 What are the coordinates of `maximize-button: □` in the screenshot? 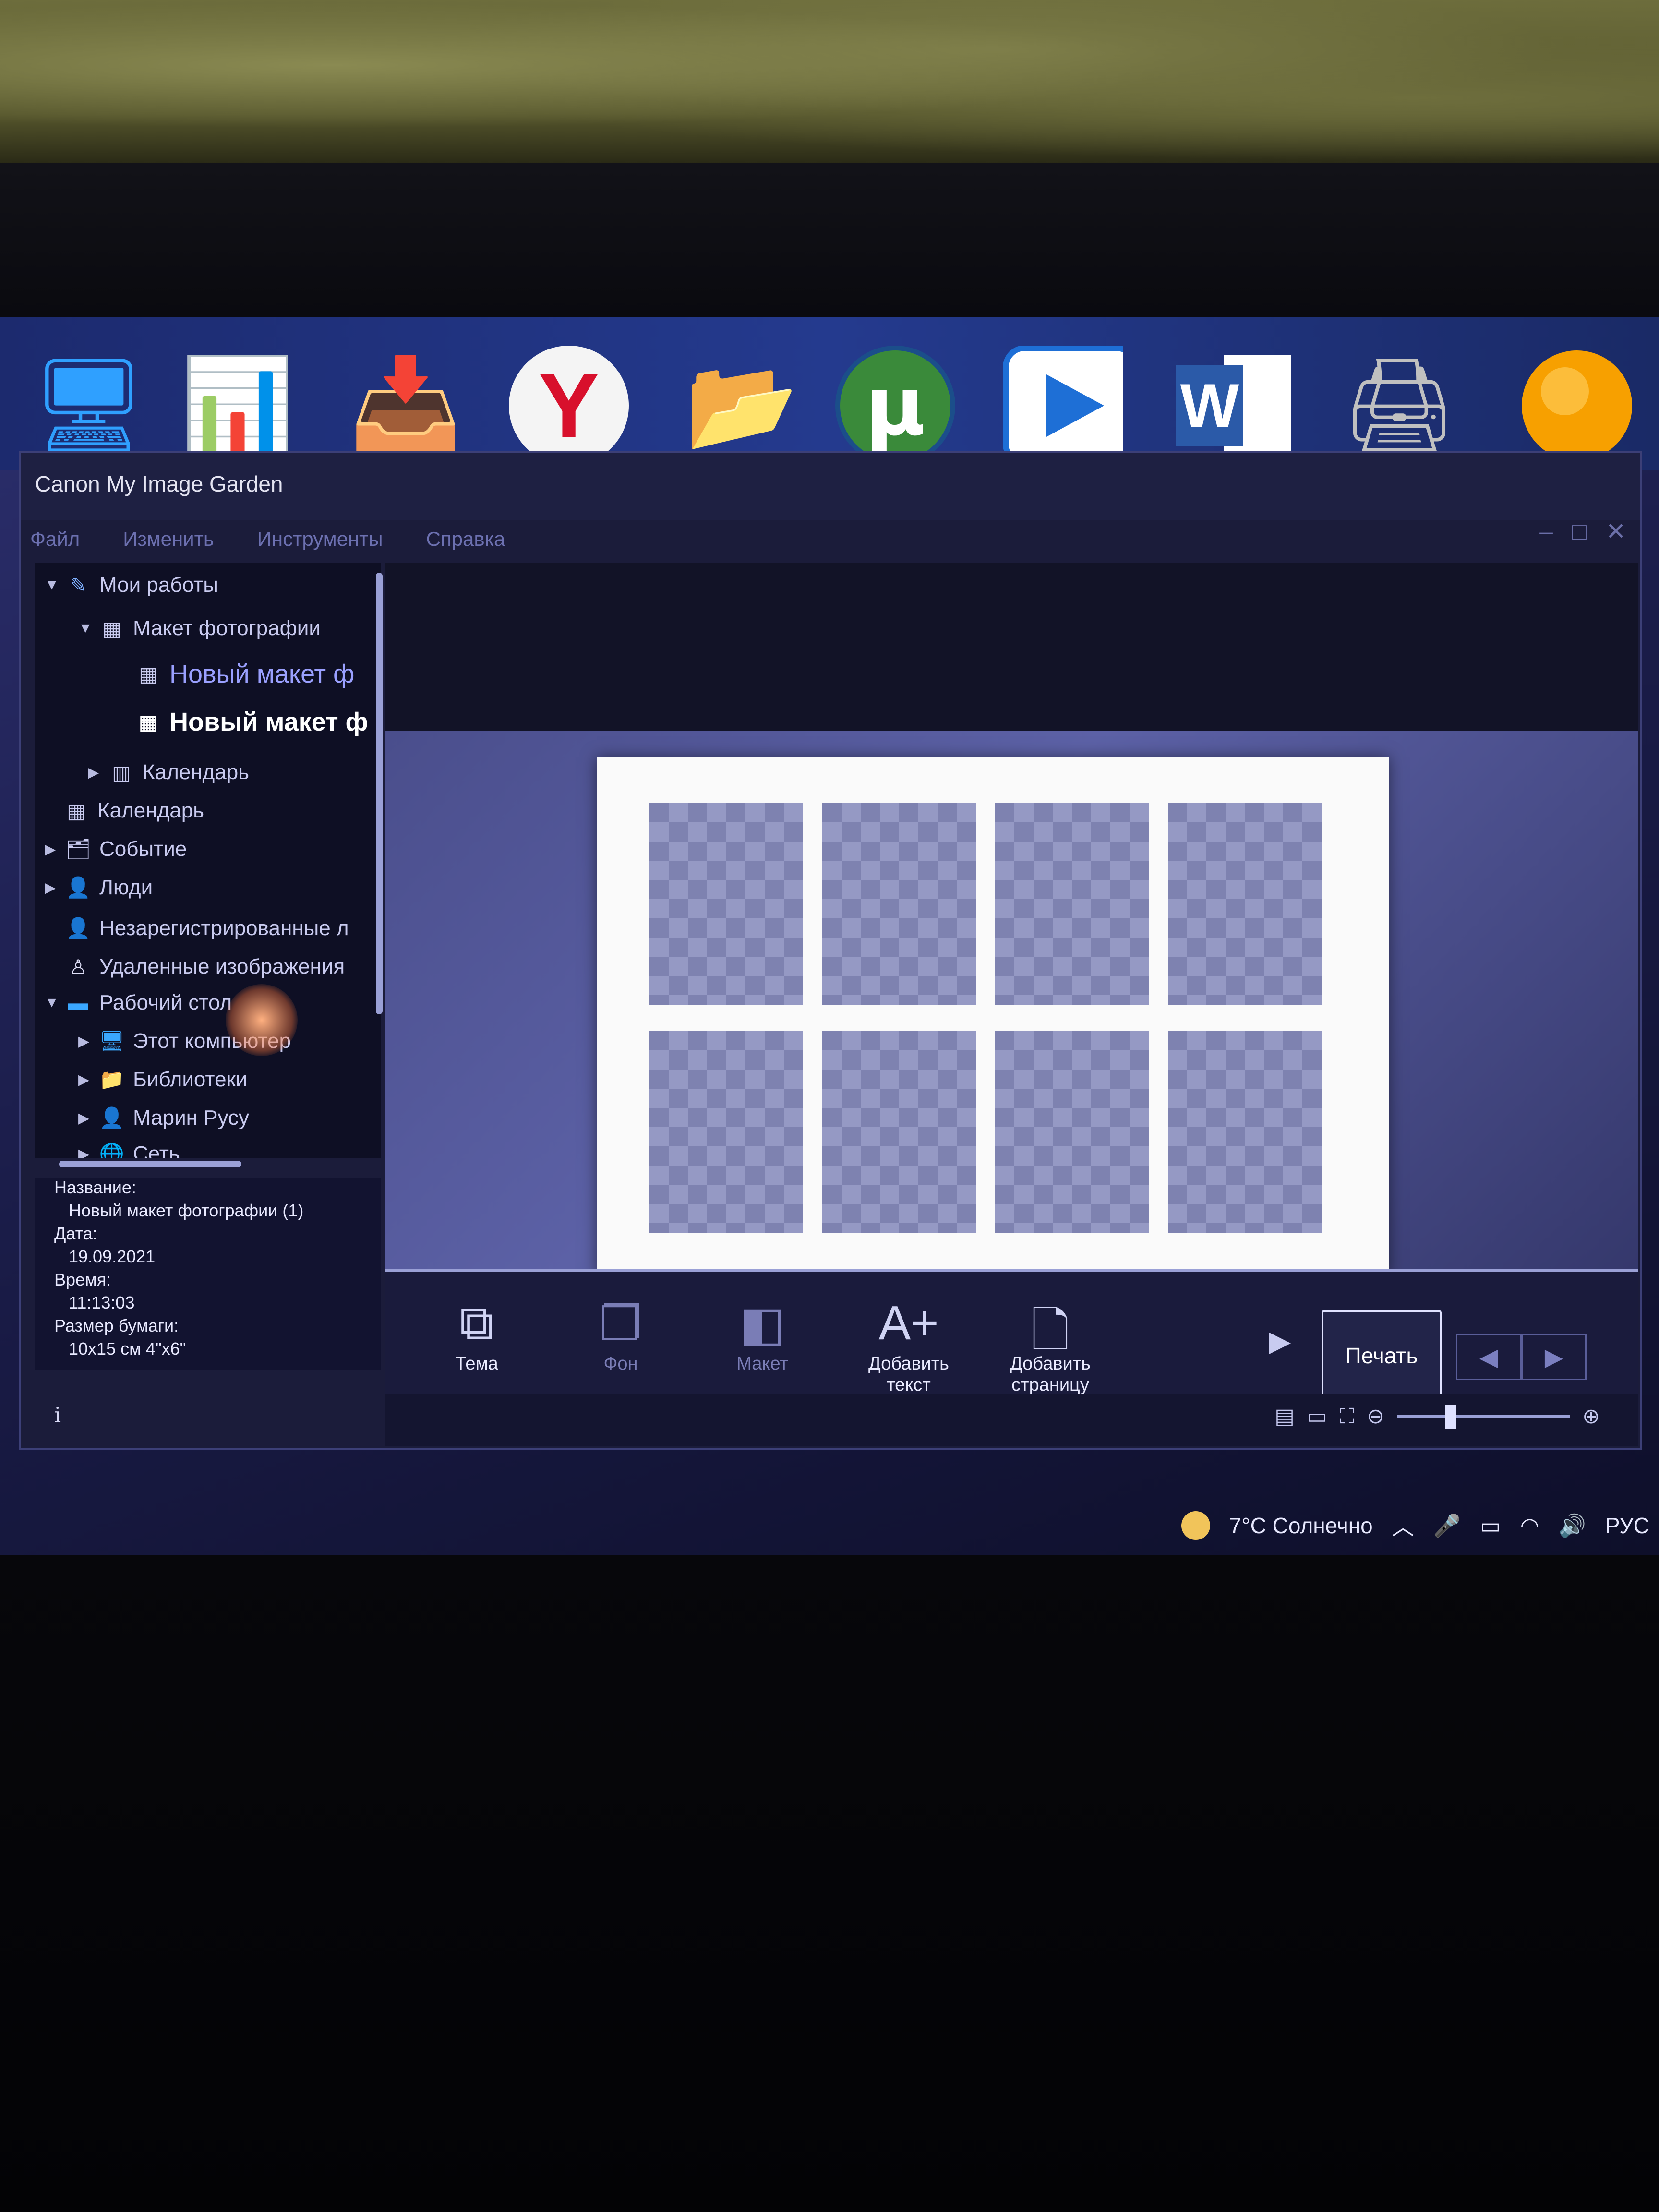 It's located at (1579, 531).